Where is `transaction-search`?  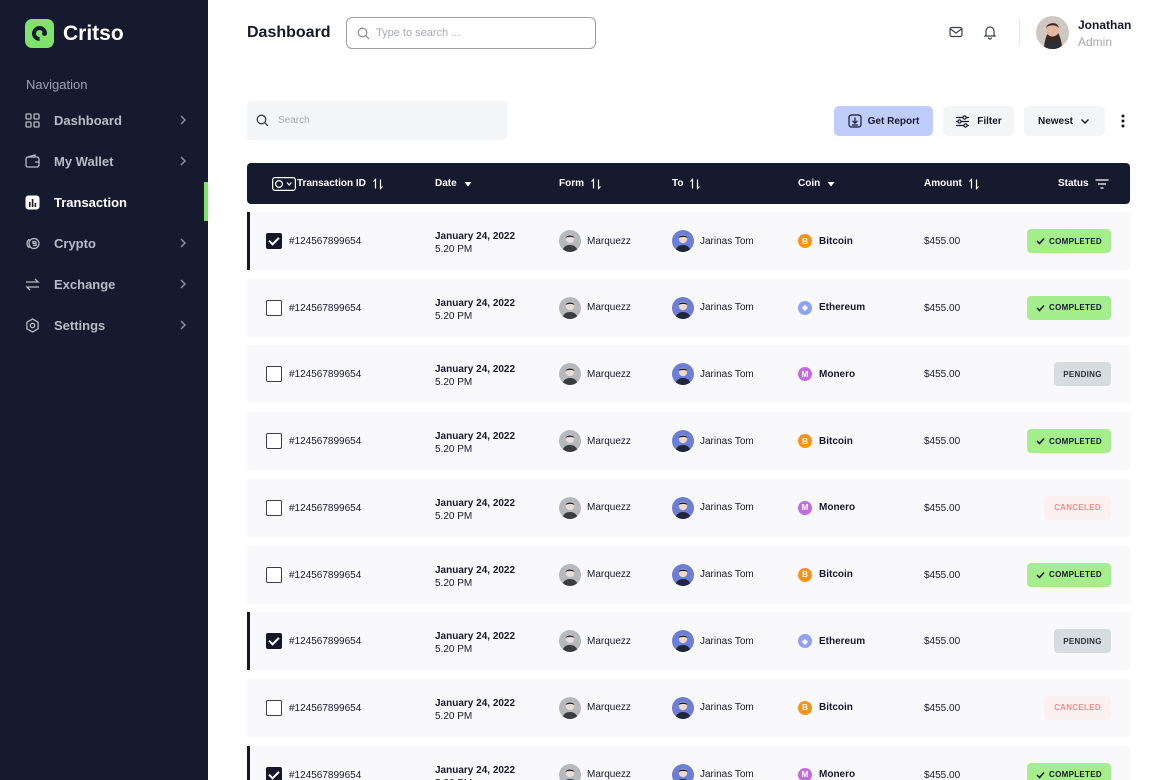
transaction-search is located at coordinates (377, 120).